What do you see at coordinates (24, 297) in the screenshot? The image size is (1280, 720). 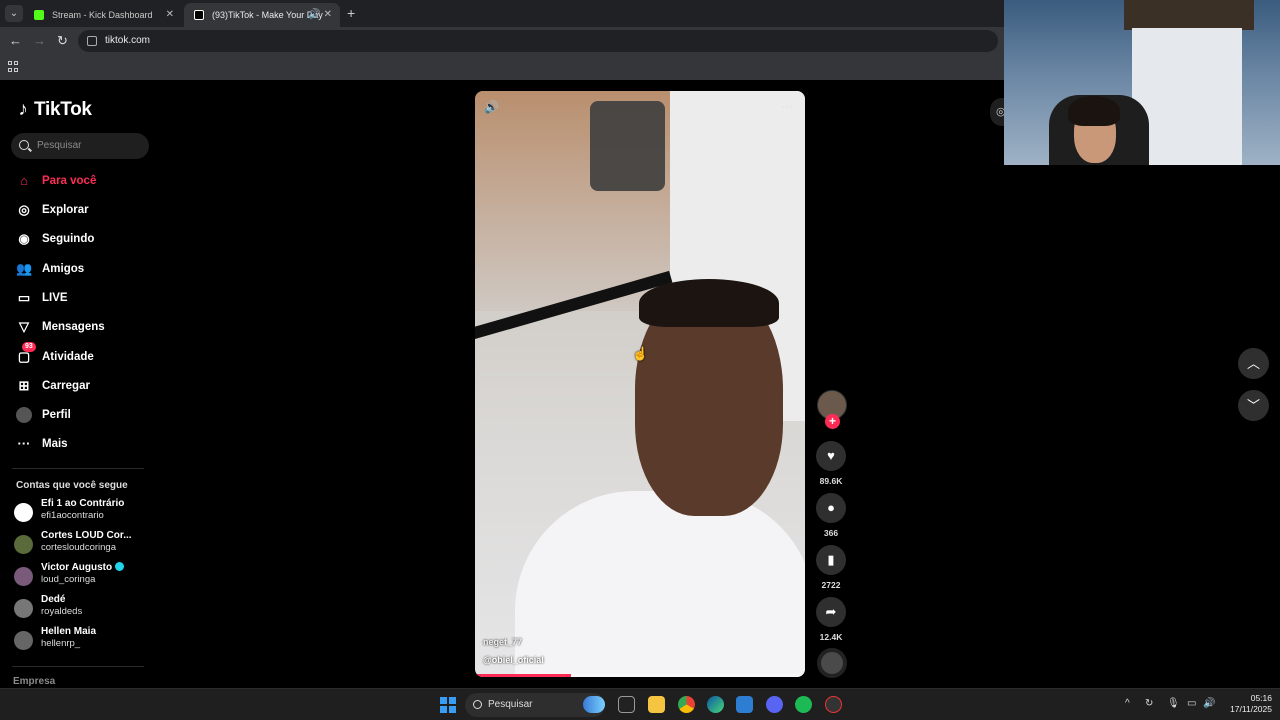 I see `live-icon: ▭` at bounding box center [24, 297].